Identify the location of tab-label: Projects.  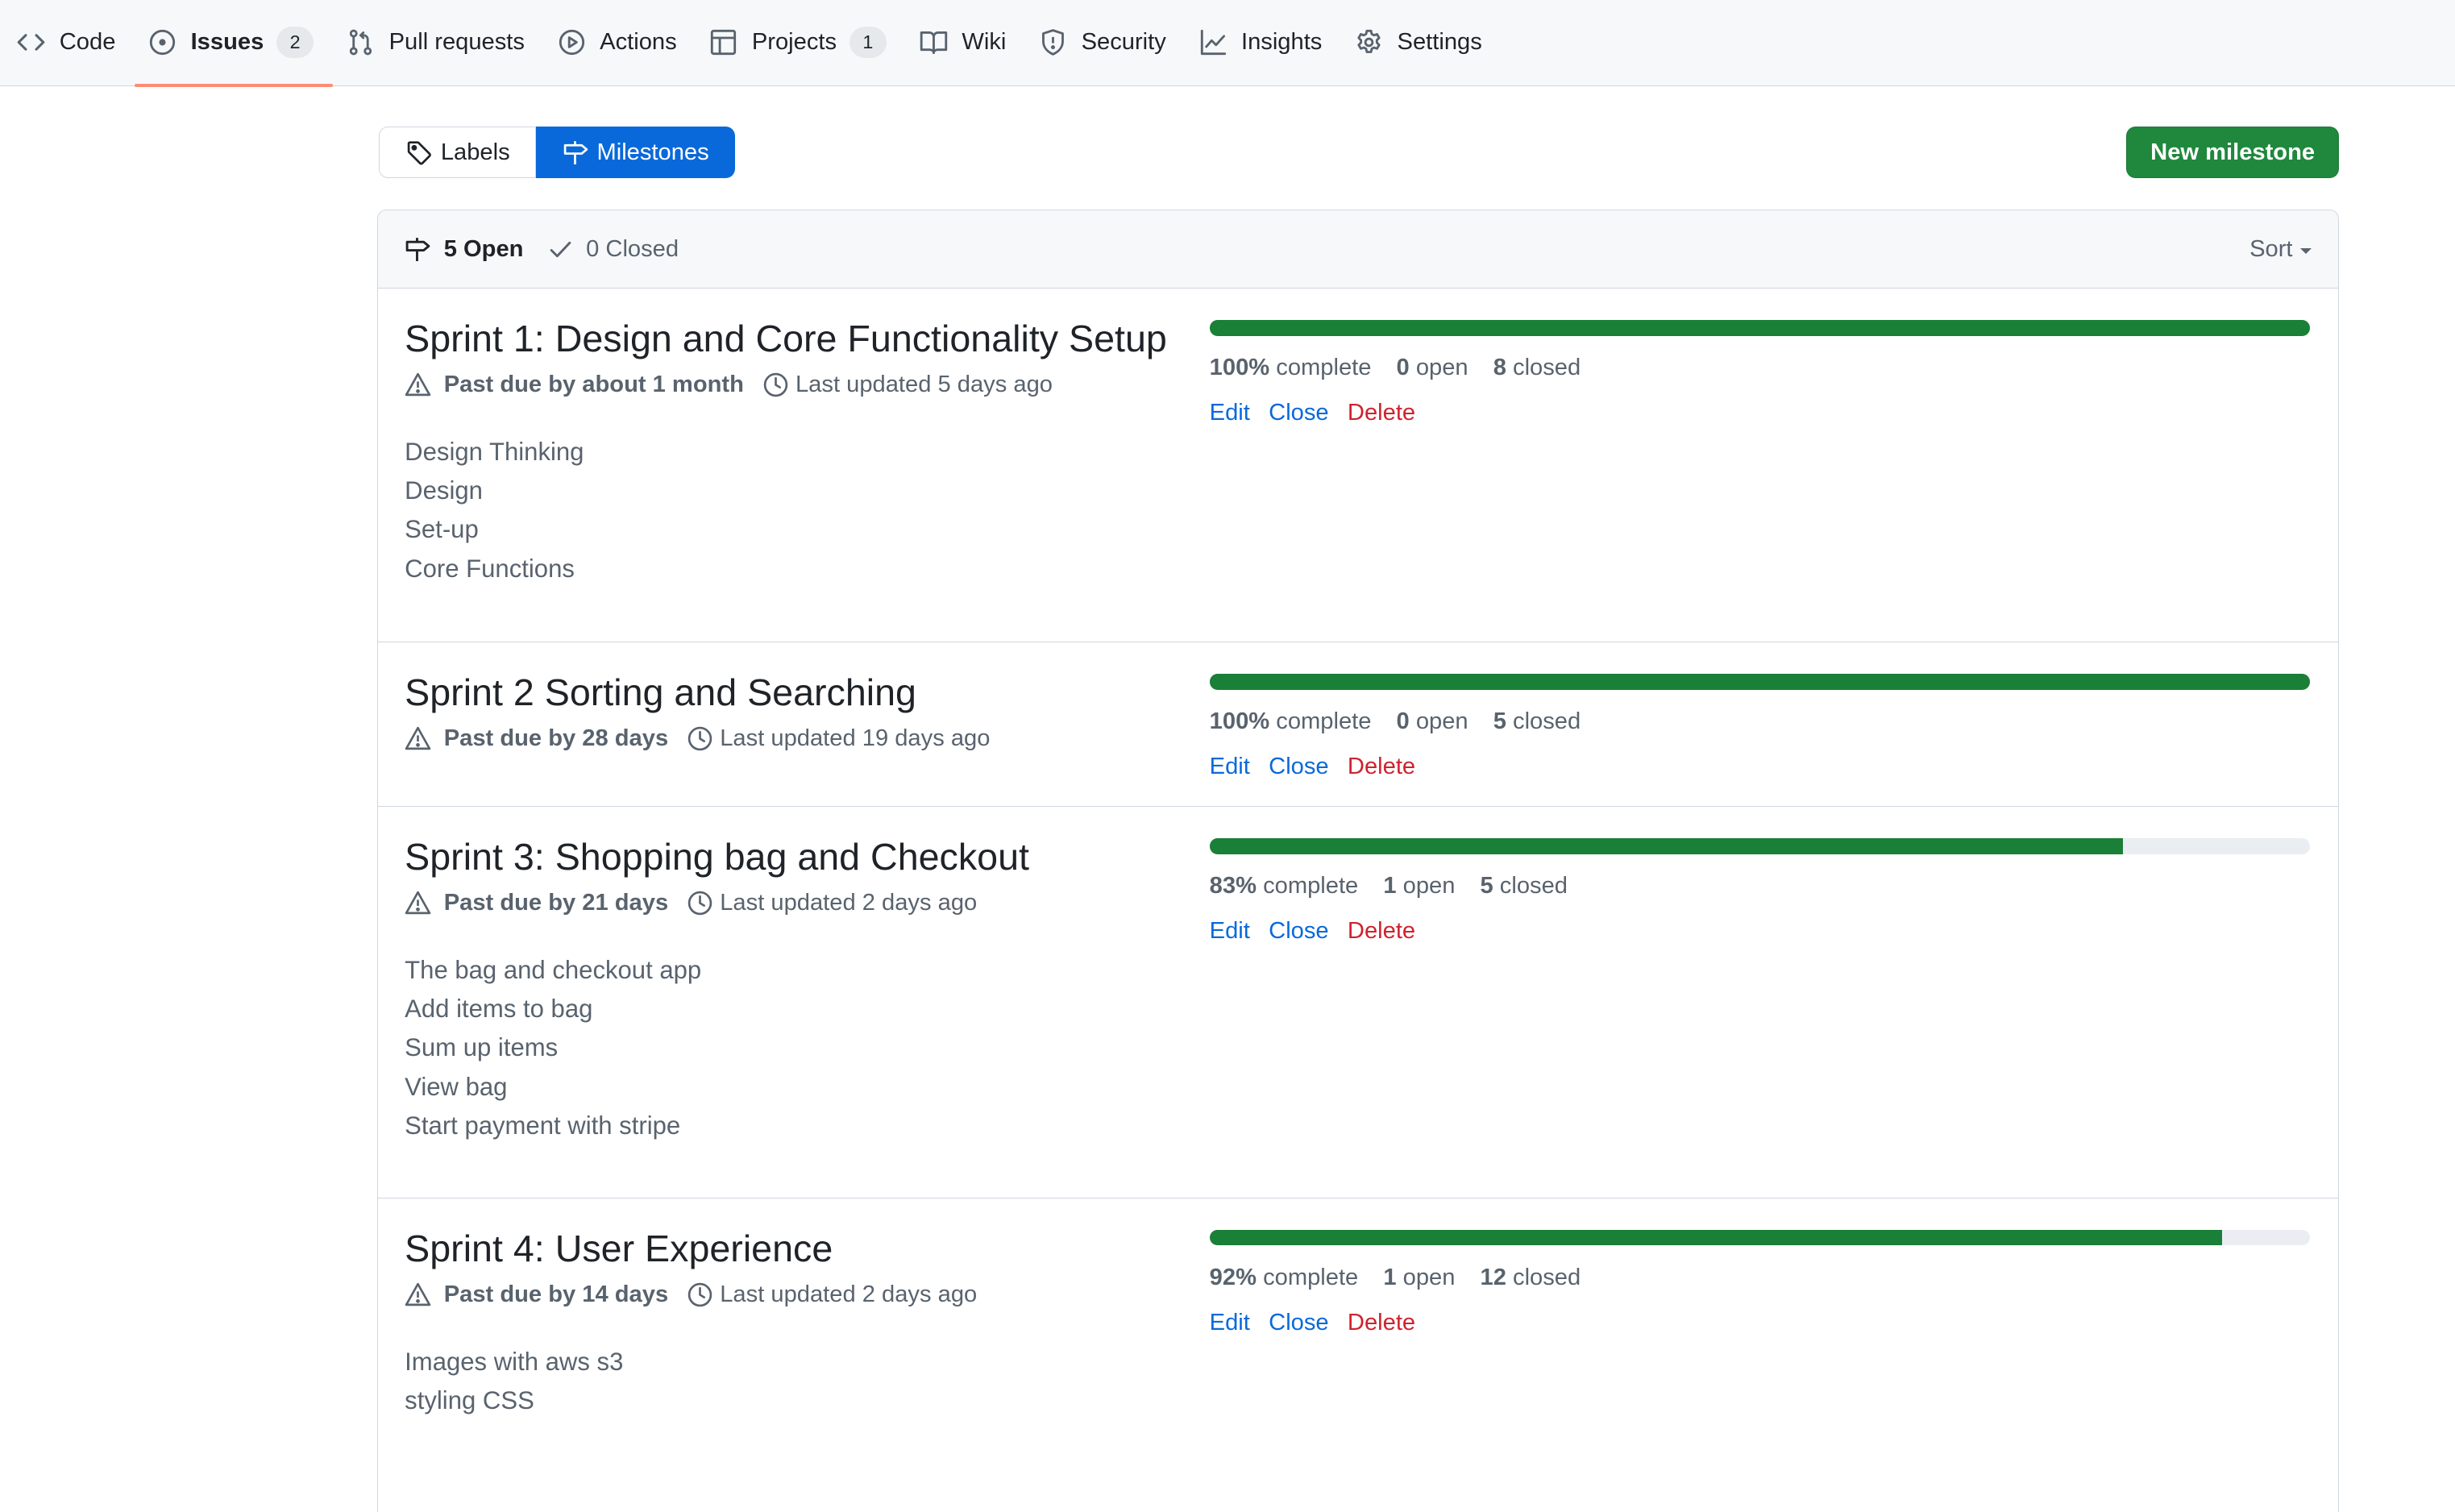
(794, 42).